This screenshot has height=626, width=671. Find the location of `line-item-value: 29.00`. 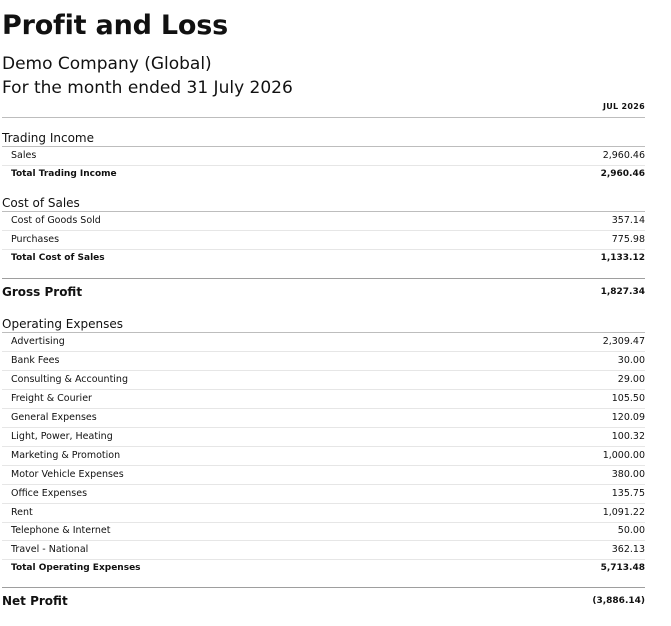

line-item-value: 29.00 is located at coordinates (631, 379).